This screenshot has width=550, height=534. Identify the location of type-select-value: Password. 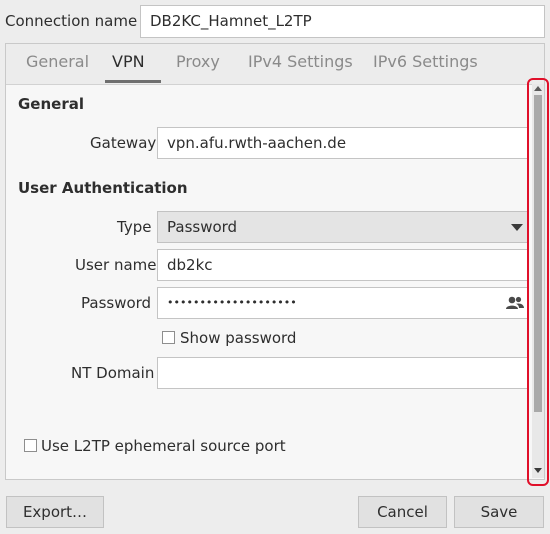
(202, 227).